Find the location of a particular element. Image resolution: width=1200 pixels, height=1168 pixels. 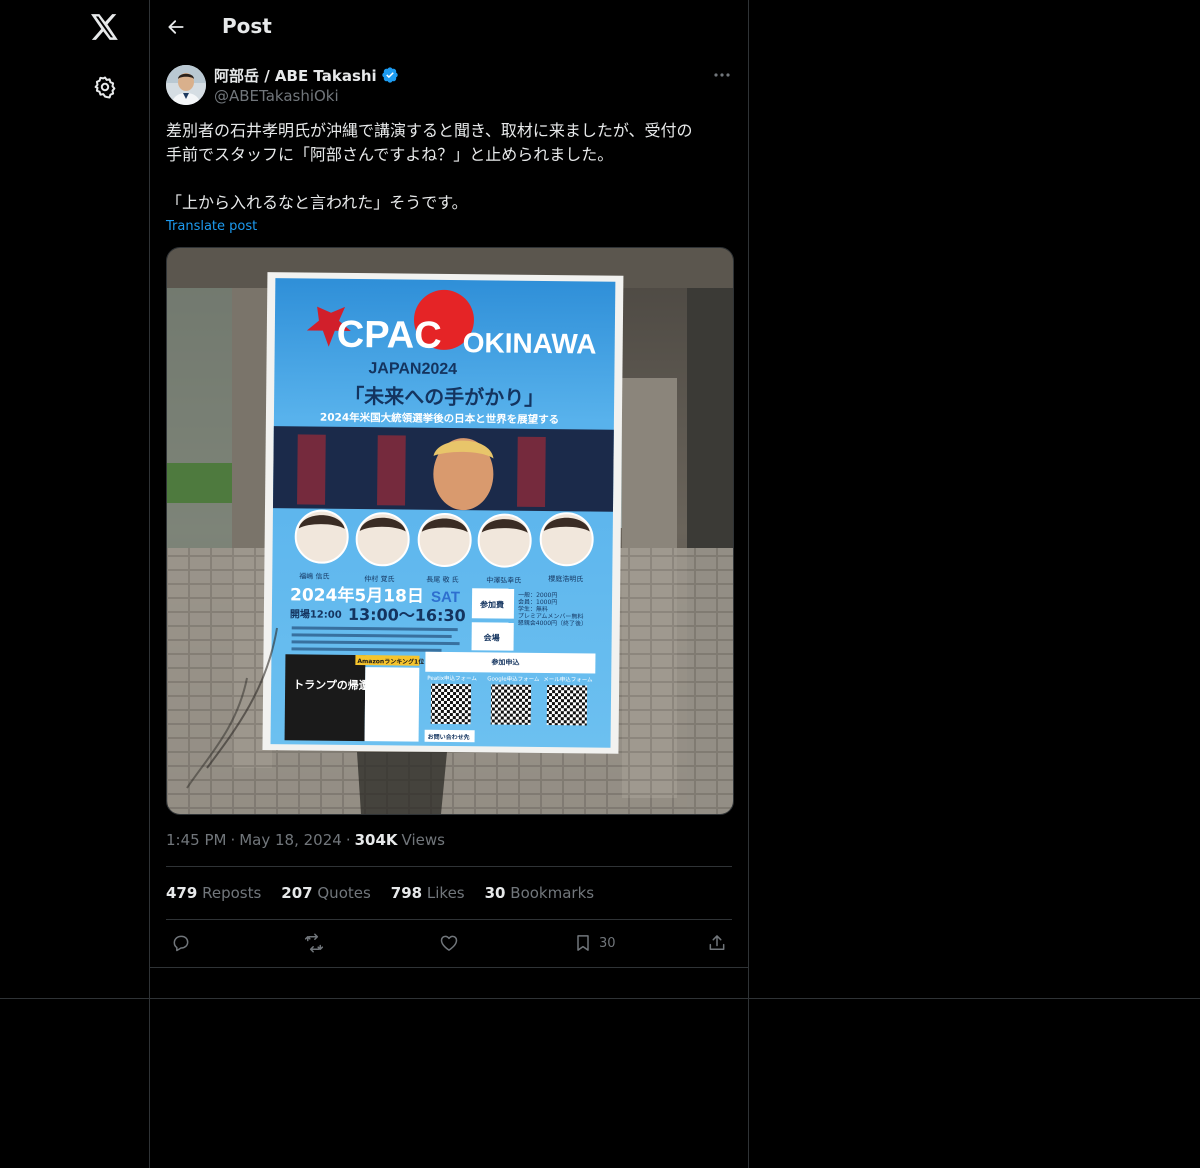

speaker-3: 長尾 敬 氏 is located at coordinates (442, 579).